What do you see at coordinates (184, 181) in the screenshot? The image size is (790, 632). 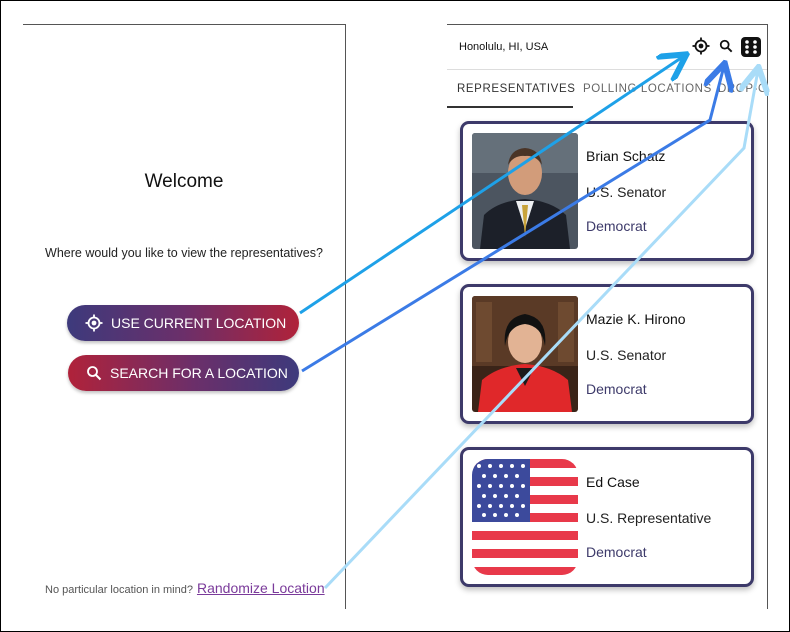 I see `welcome-title: Welcome` at bounding box center [184, 181].